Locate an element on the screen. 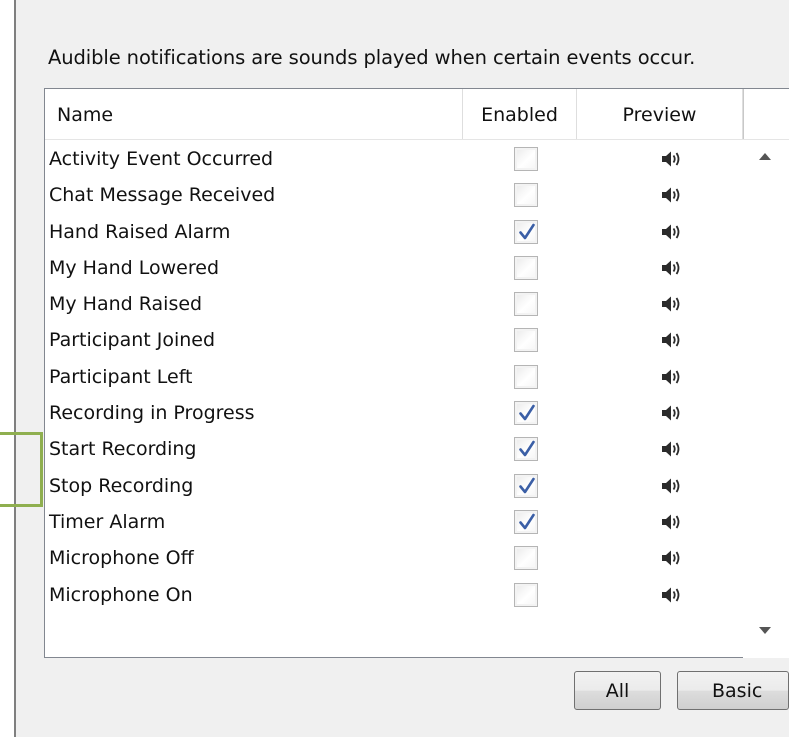 This screenshot has height=737, width=789. column-header-preview: Preview is located at coordinates (660, 114).